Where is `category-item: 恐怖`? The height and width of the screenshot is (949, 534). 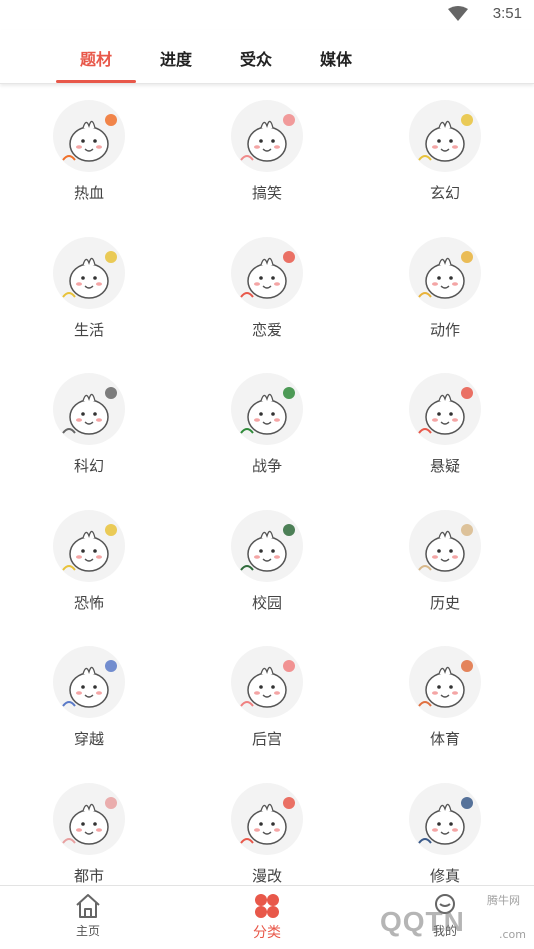 category-item: 恐怖 is located at coordinates (89, 566).